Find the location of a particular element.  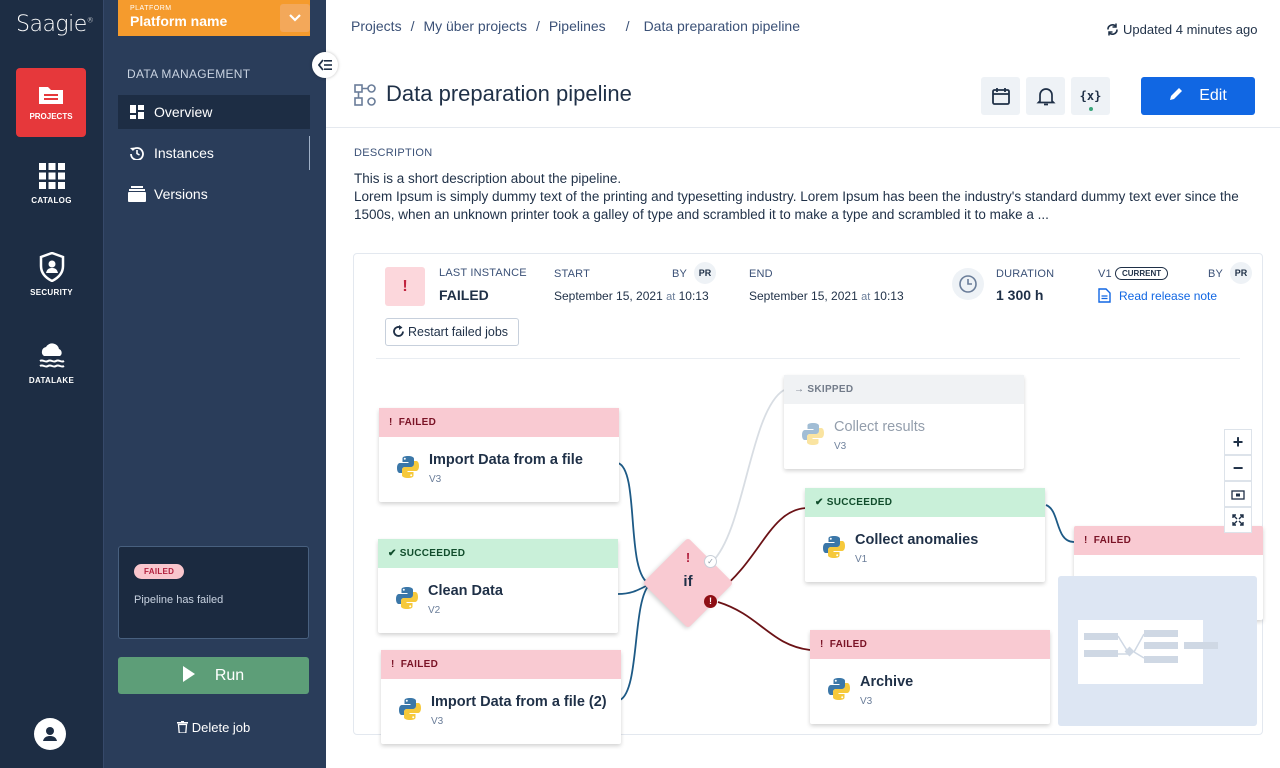

job-node-import-data-2: ! FAILED Import Data from a file (2) V3 is located at coordinates (501, 697).